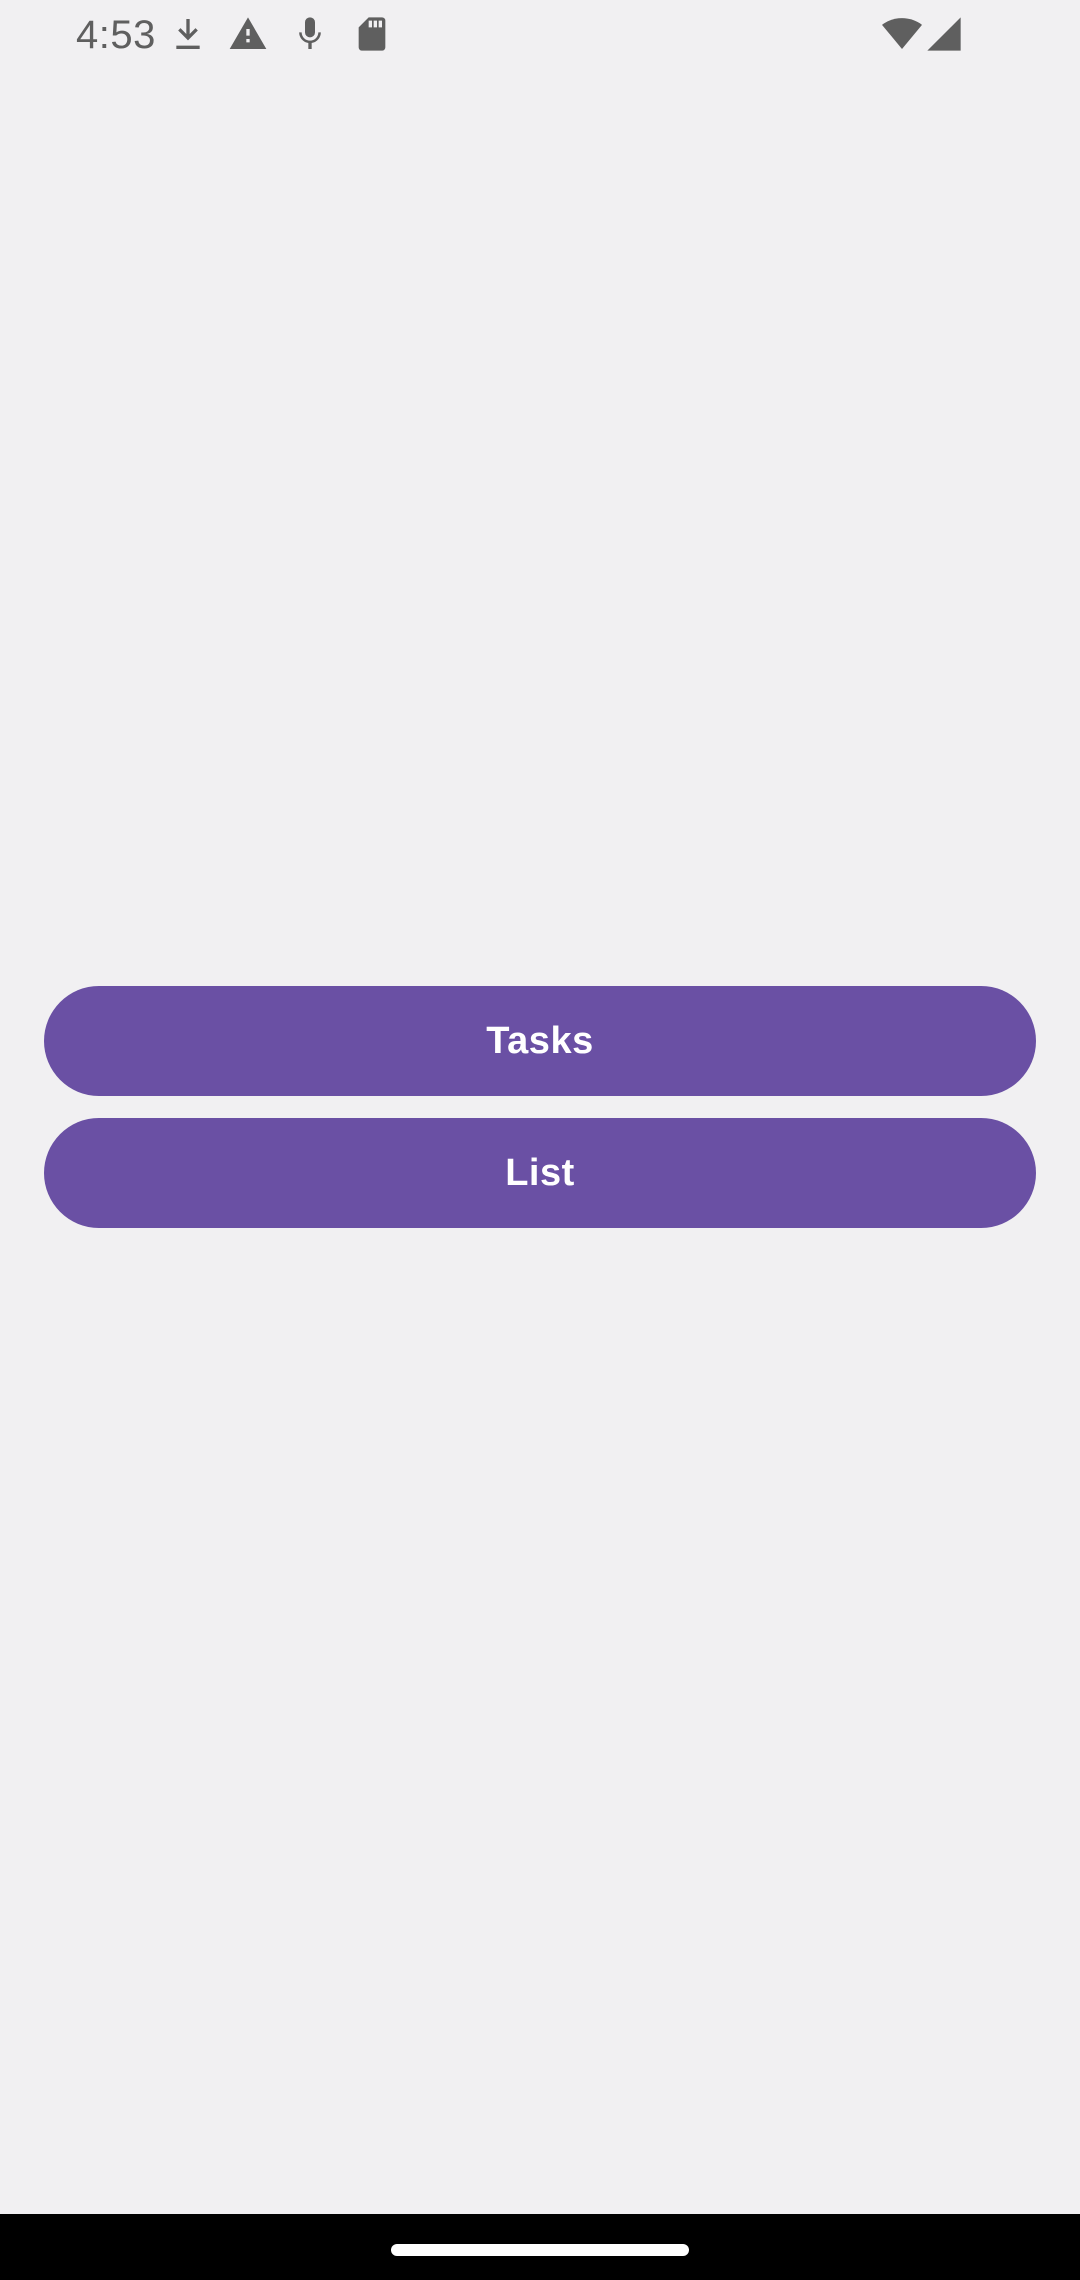  Describe the element at coordinates (310, 34) in the screenshot. I see `mic-icon` at that location.